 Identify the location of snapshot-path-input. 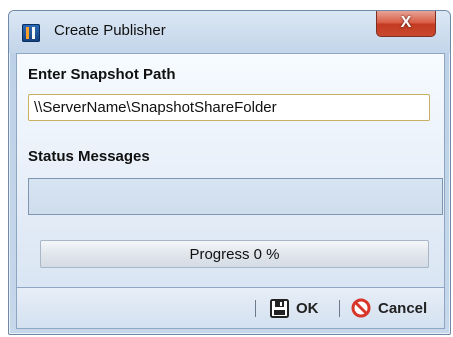
(229, 107).